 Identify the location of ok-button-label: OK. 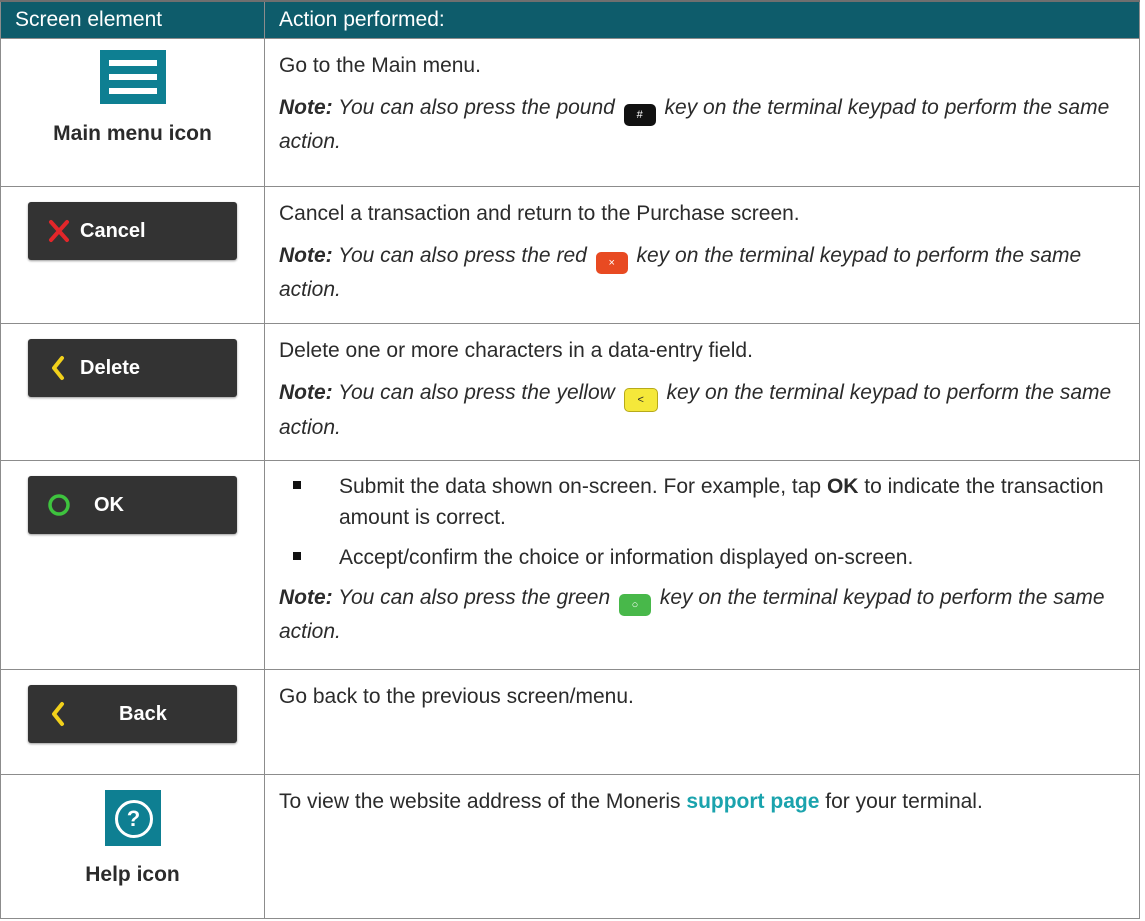
(109, 504).